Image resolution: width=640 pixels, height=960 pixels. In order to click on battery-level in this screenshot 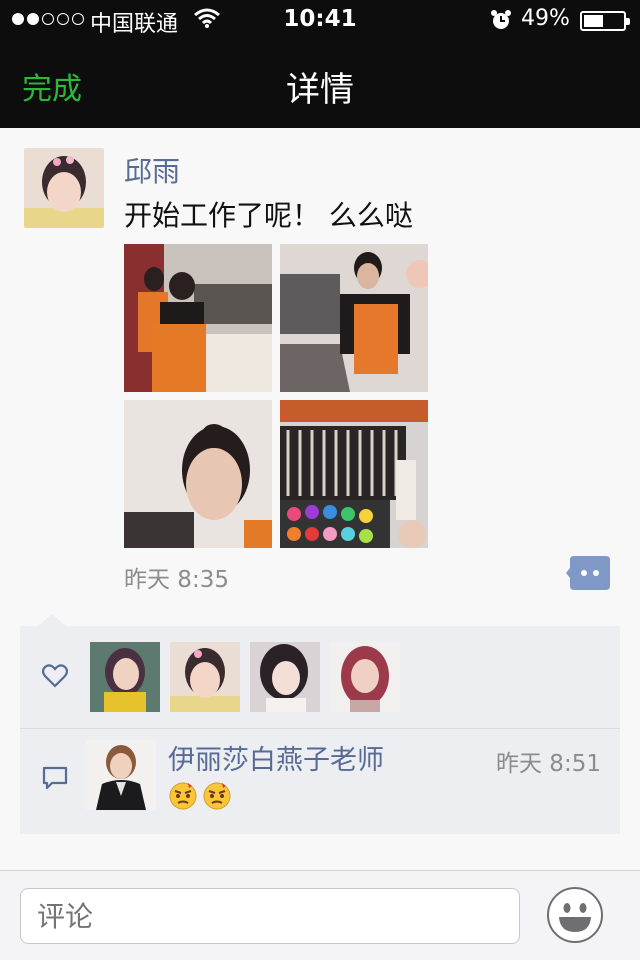, I will do `click(593, 21)`.